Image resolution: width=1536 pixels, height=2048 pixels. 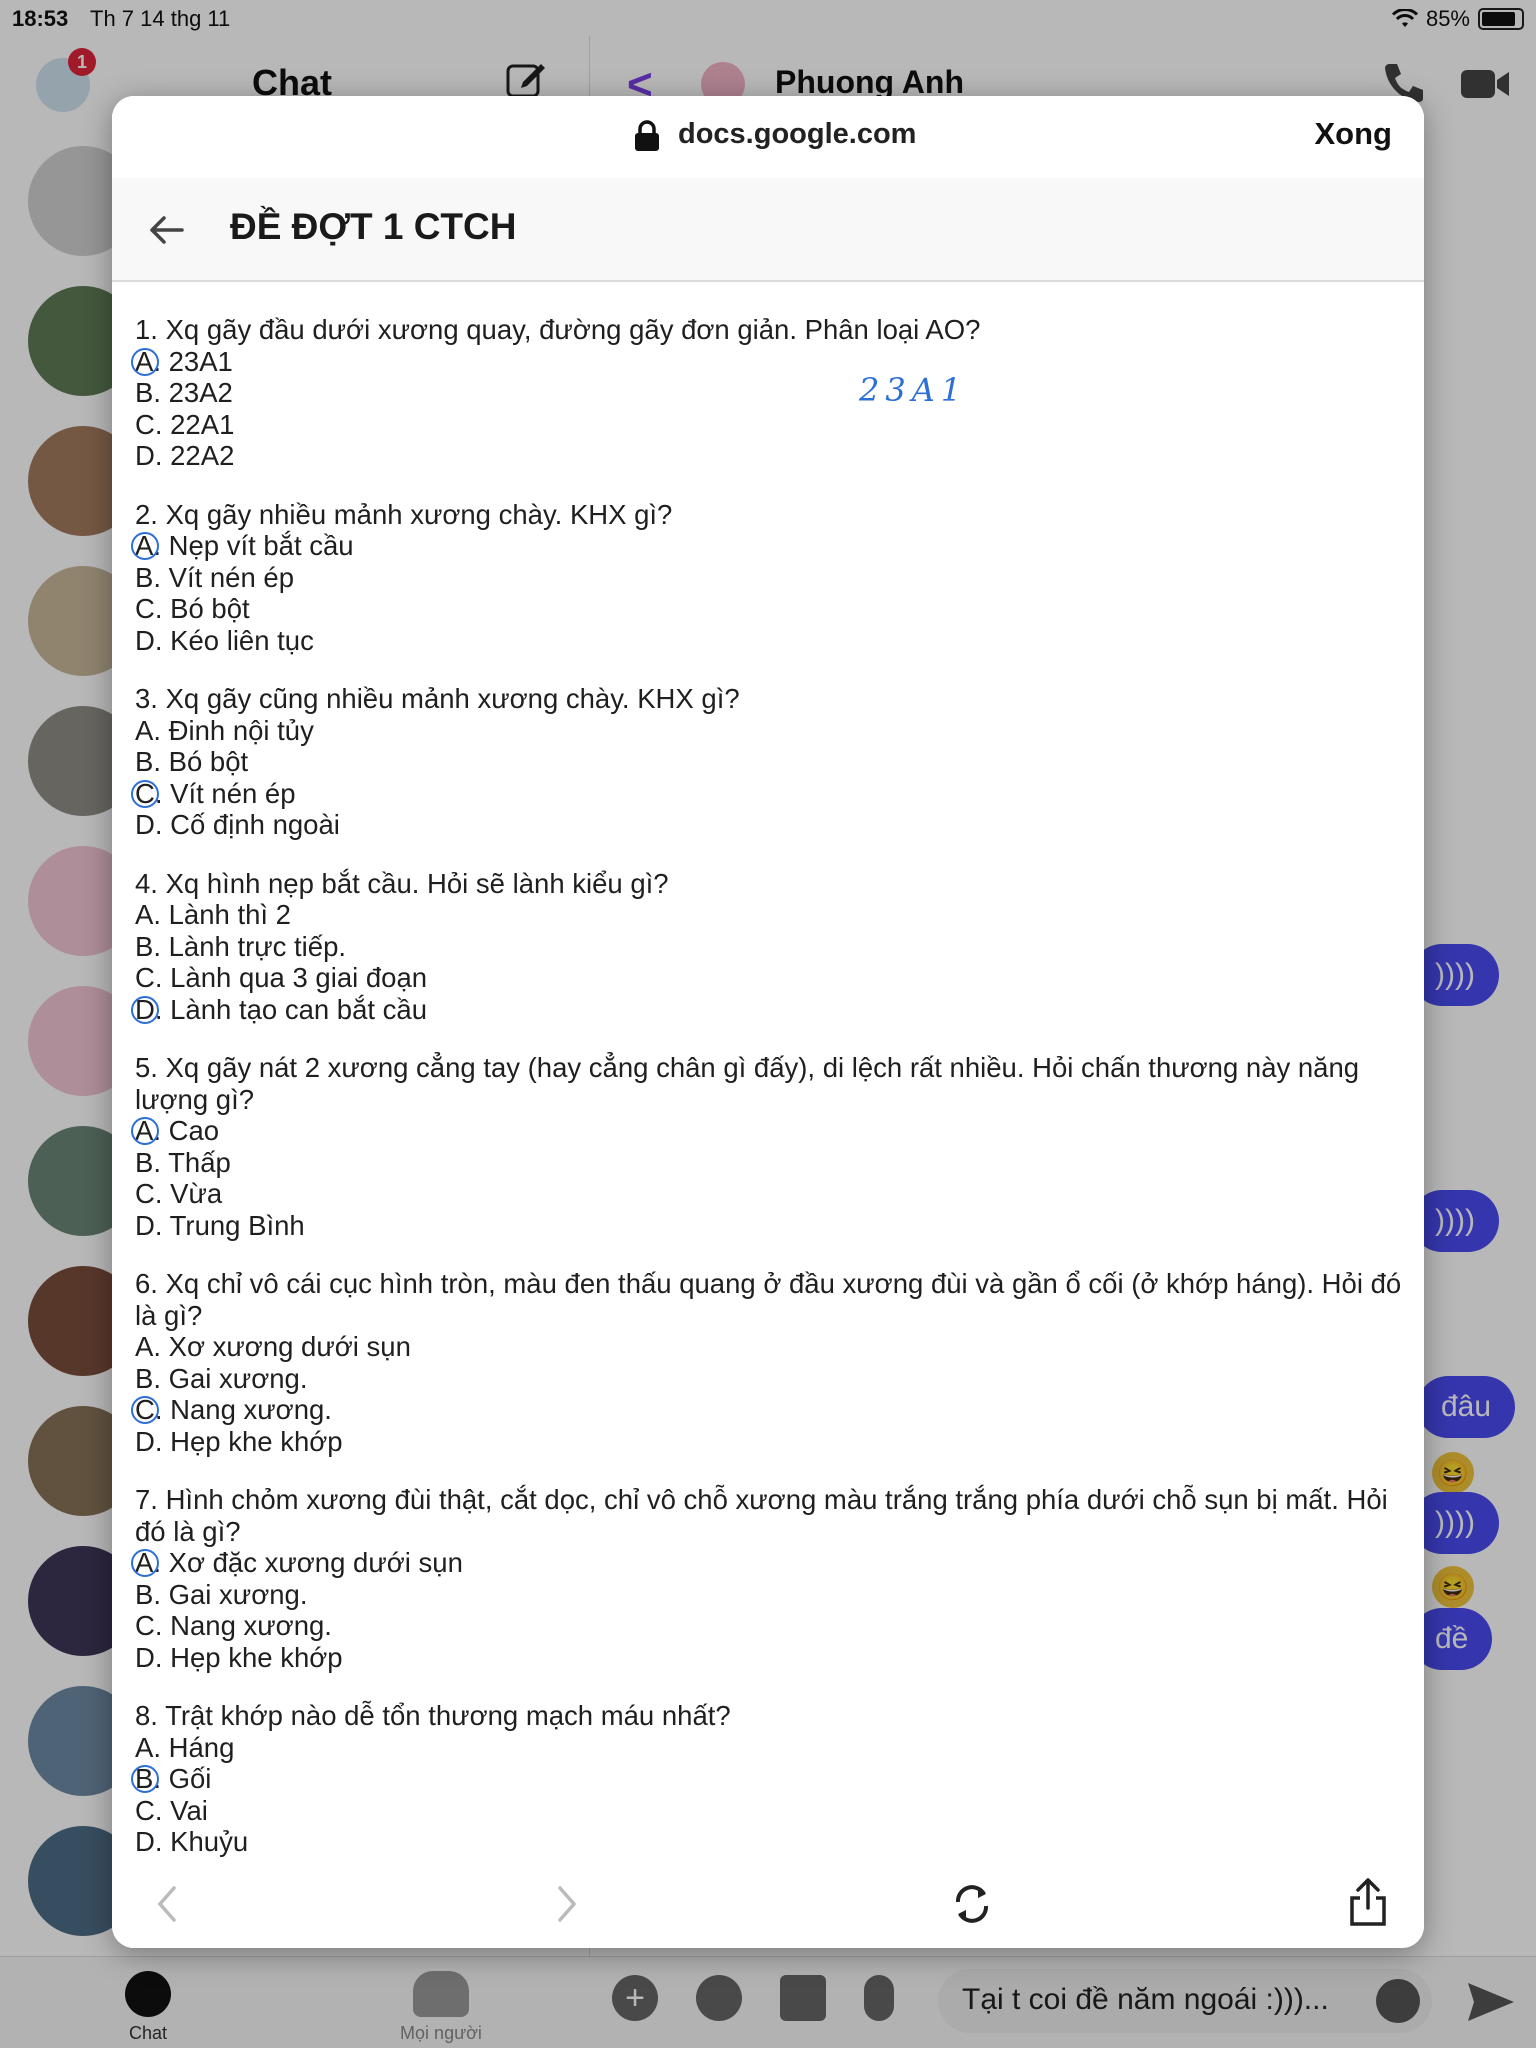 I want to click on answer-option-text: D. Trung Bình, so click(x=220, y=1225).